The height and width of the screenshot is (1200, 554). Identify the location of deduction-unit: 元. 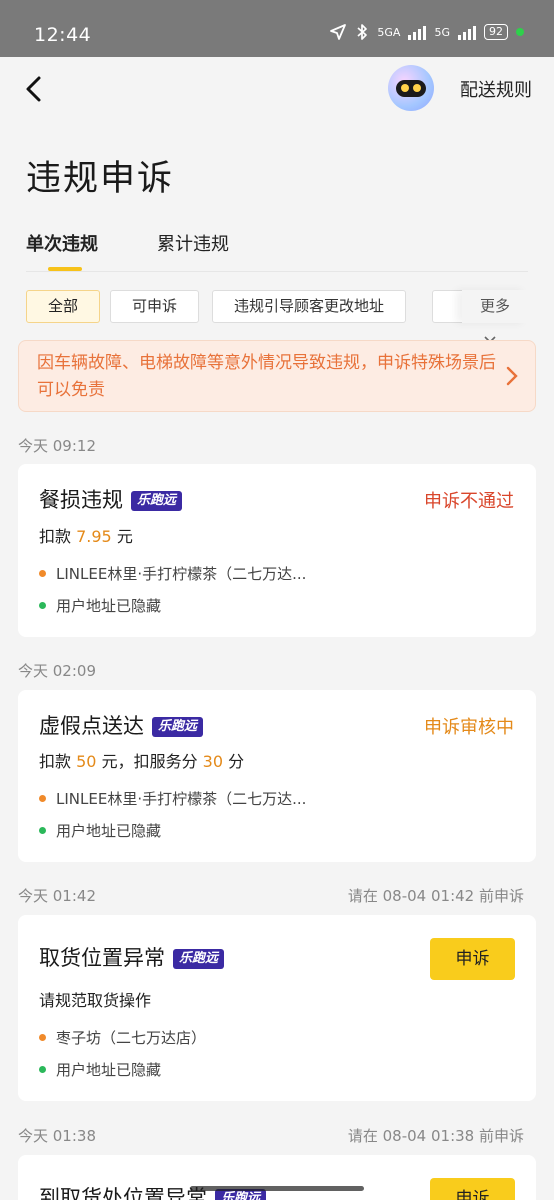
(124, 536).